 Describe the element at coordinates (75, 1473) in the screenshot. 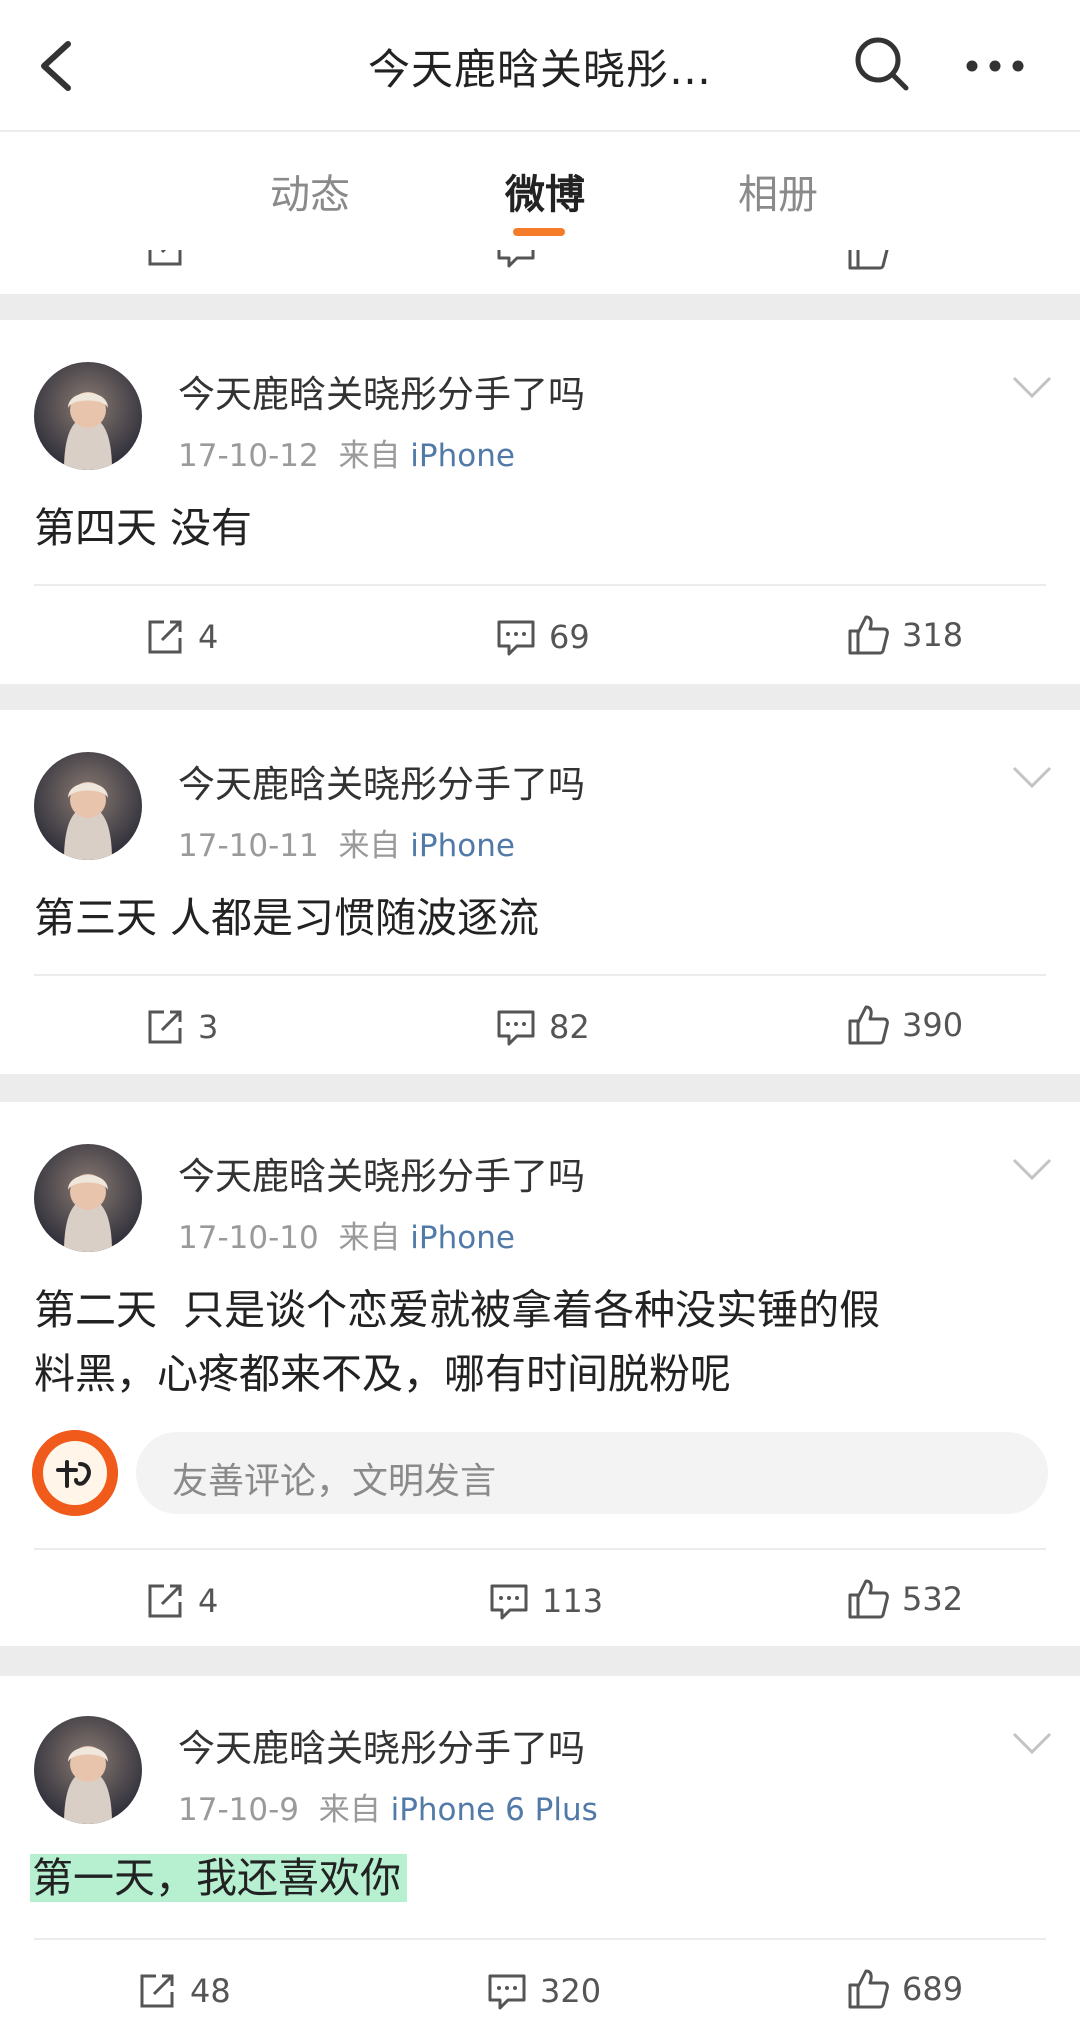

I see `my-avatar` at that location.